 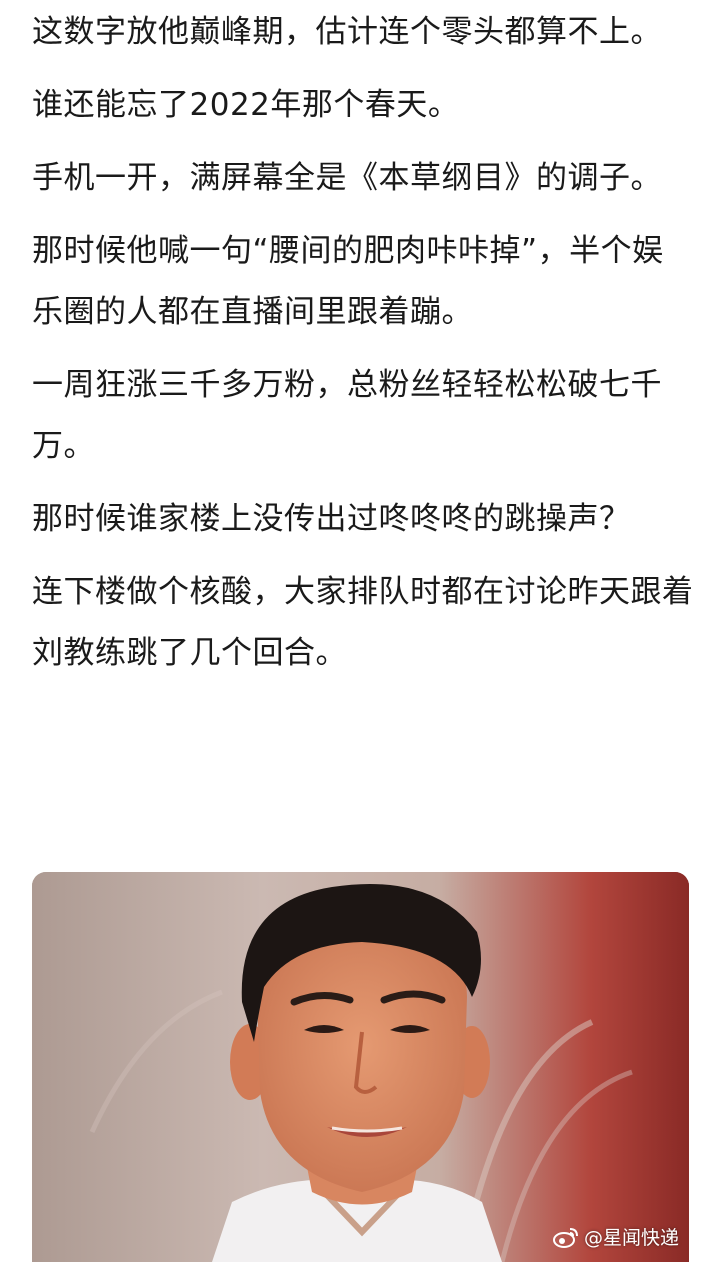 What do you see at coordinates (631, 1238) in the screenshot?
I see `watermark-text: @星闻快递` at bounding box center [631, 1238].